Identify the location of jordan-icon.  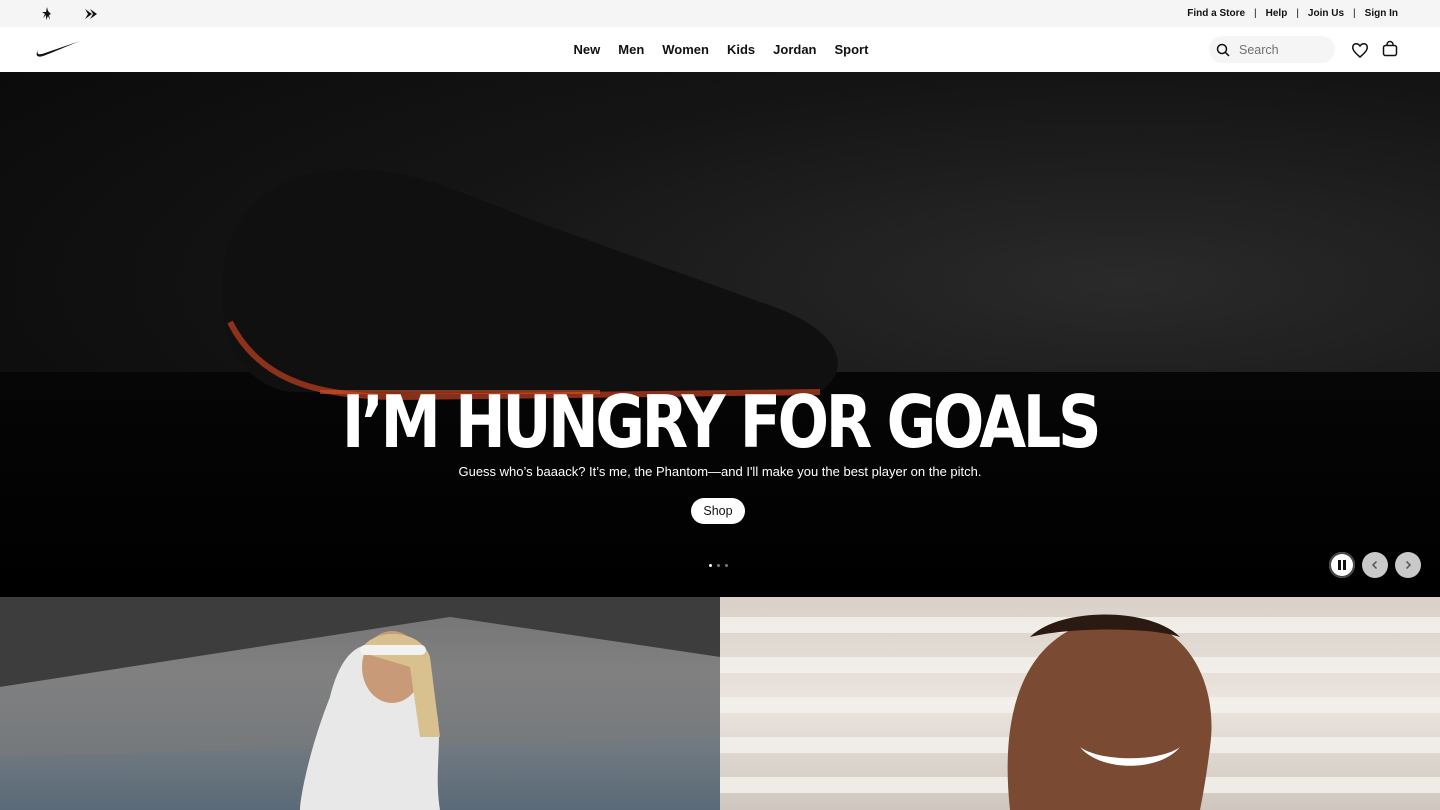
(47, 14).